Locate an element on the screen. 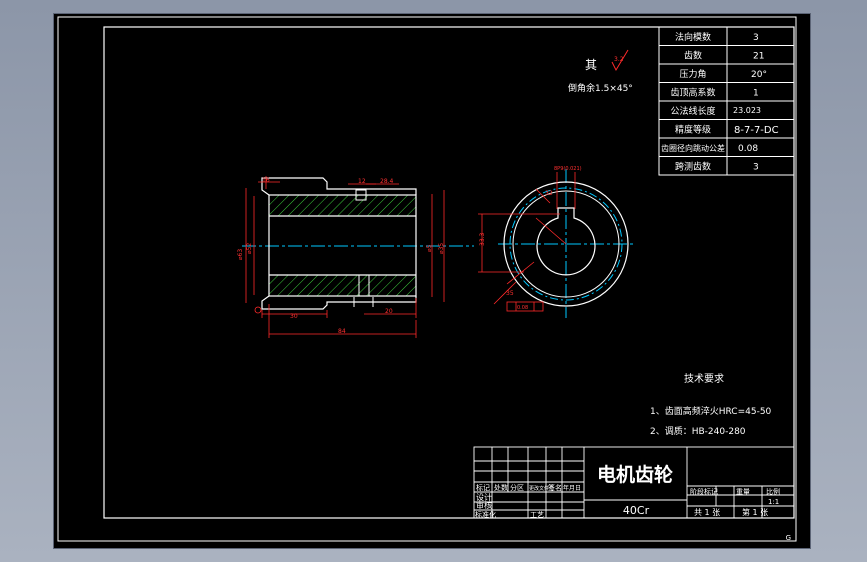 This screenshot has width=867, height=562. chamfer-note: 倒角余1.5×45° is located at coordinates (600, 88).